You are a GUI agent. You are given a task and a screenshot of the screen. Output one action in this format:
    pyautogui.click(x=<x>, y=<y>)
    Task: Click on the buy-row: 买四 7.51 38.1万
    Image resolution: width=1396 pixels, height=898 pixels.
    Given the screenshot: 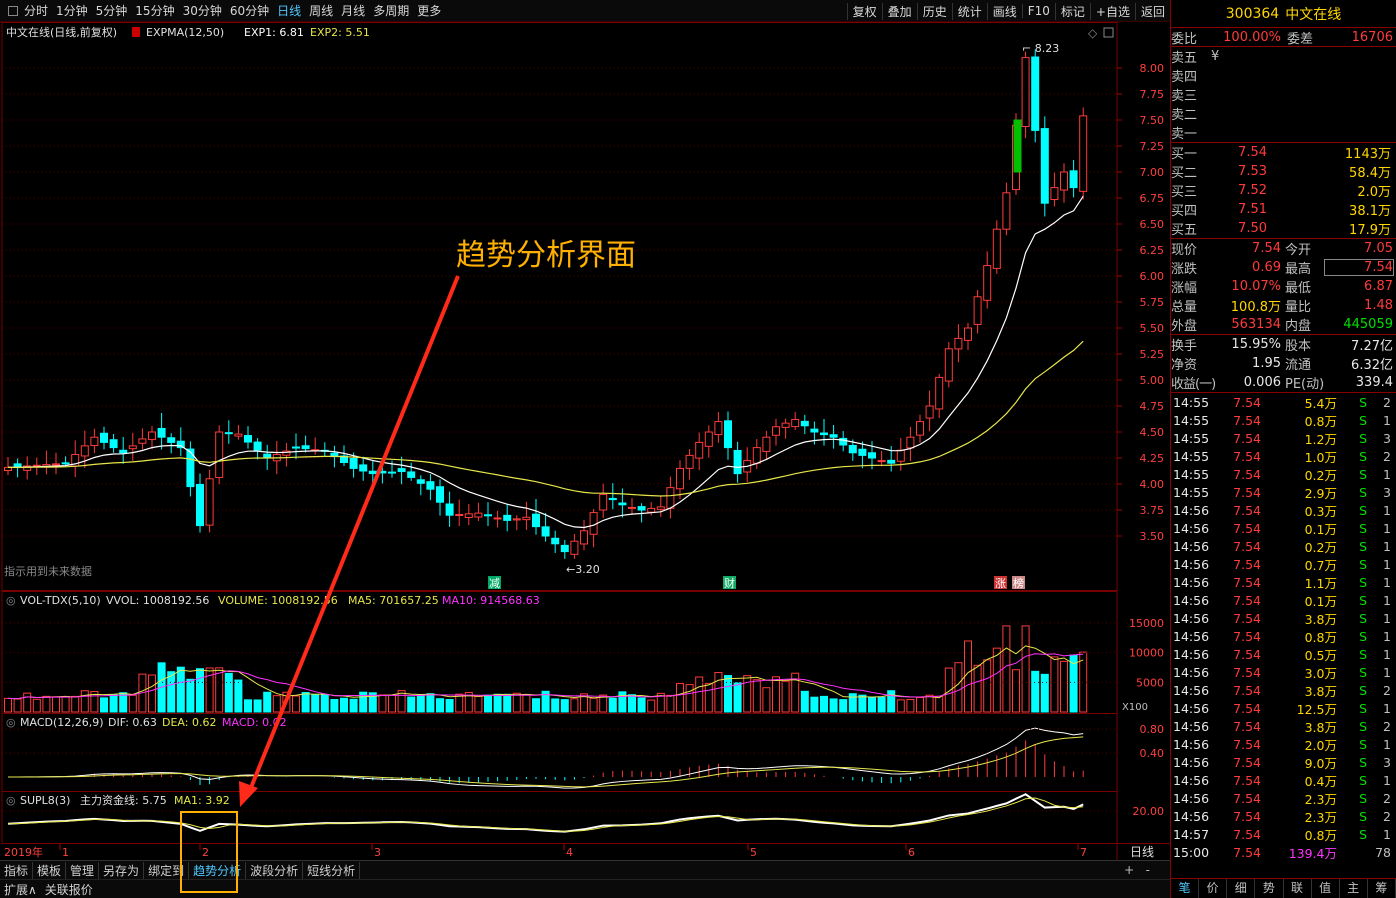 What is the action you would take?
    pyautogui.click(x=1283, y=209)
    